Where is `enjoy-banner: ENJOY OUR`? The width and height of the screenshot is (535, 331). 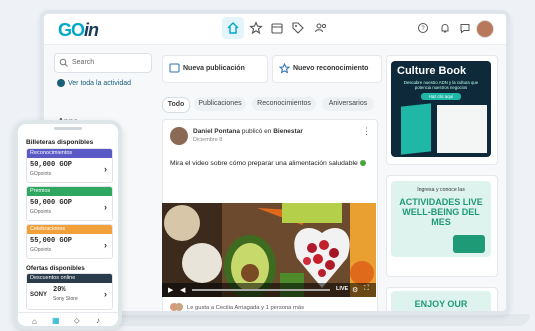
enjoy-banner: ENJOY OUR is located at coordinates (441, 301).